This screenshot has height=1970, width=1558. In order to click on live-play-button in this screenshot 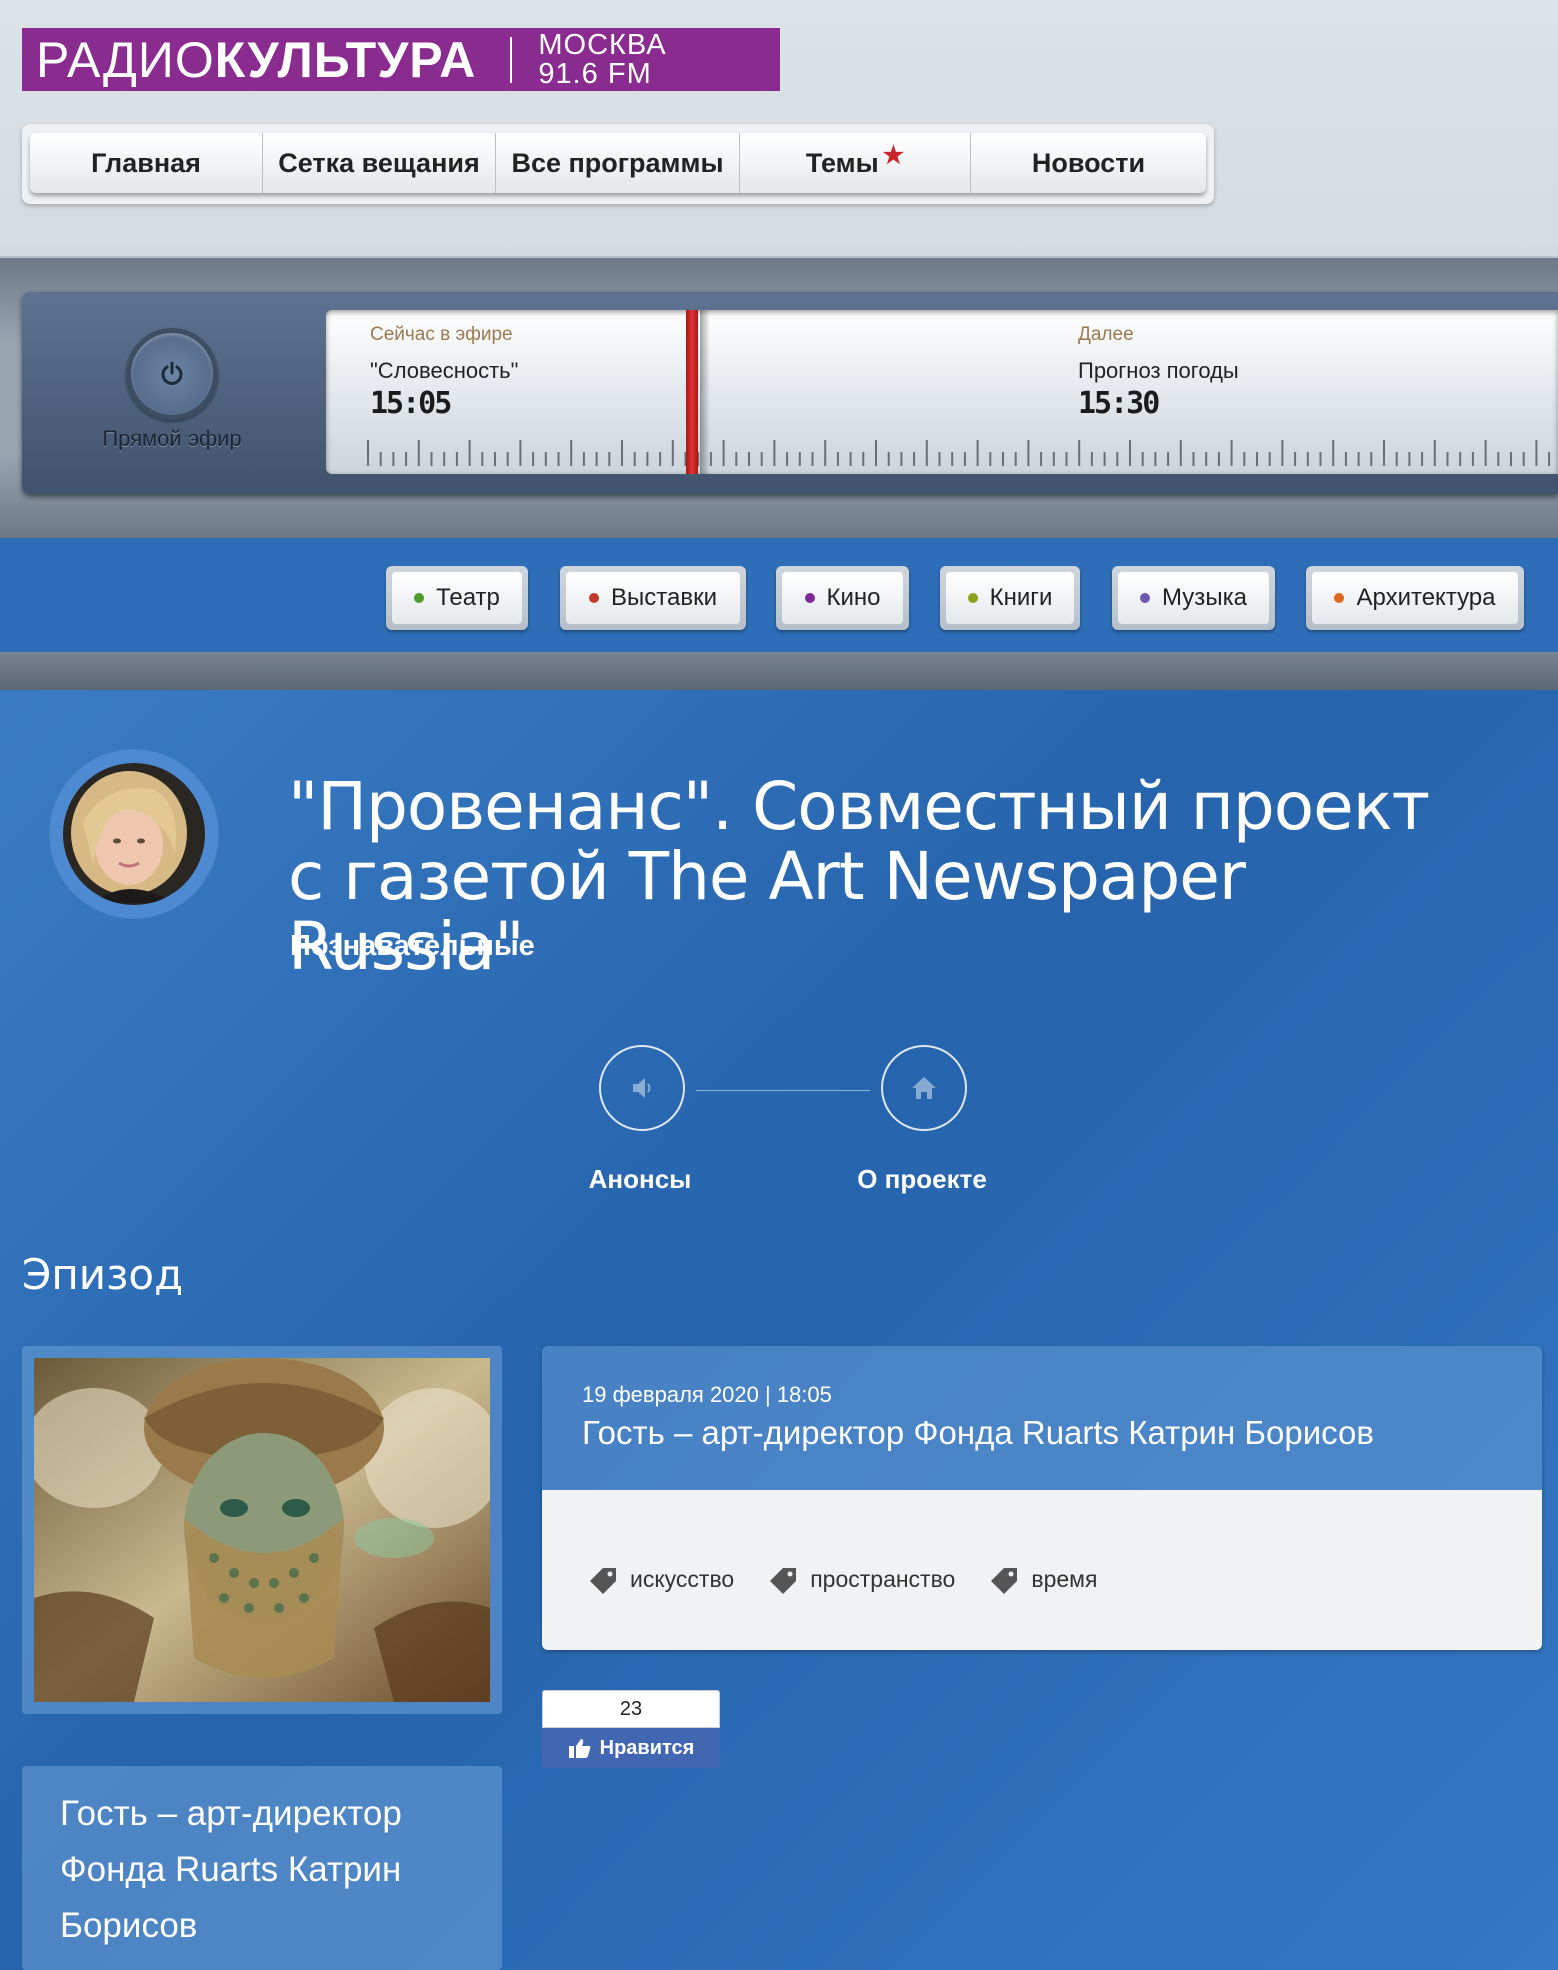, I will do `click(172, 374)`.